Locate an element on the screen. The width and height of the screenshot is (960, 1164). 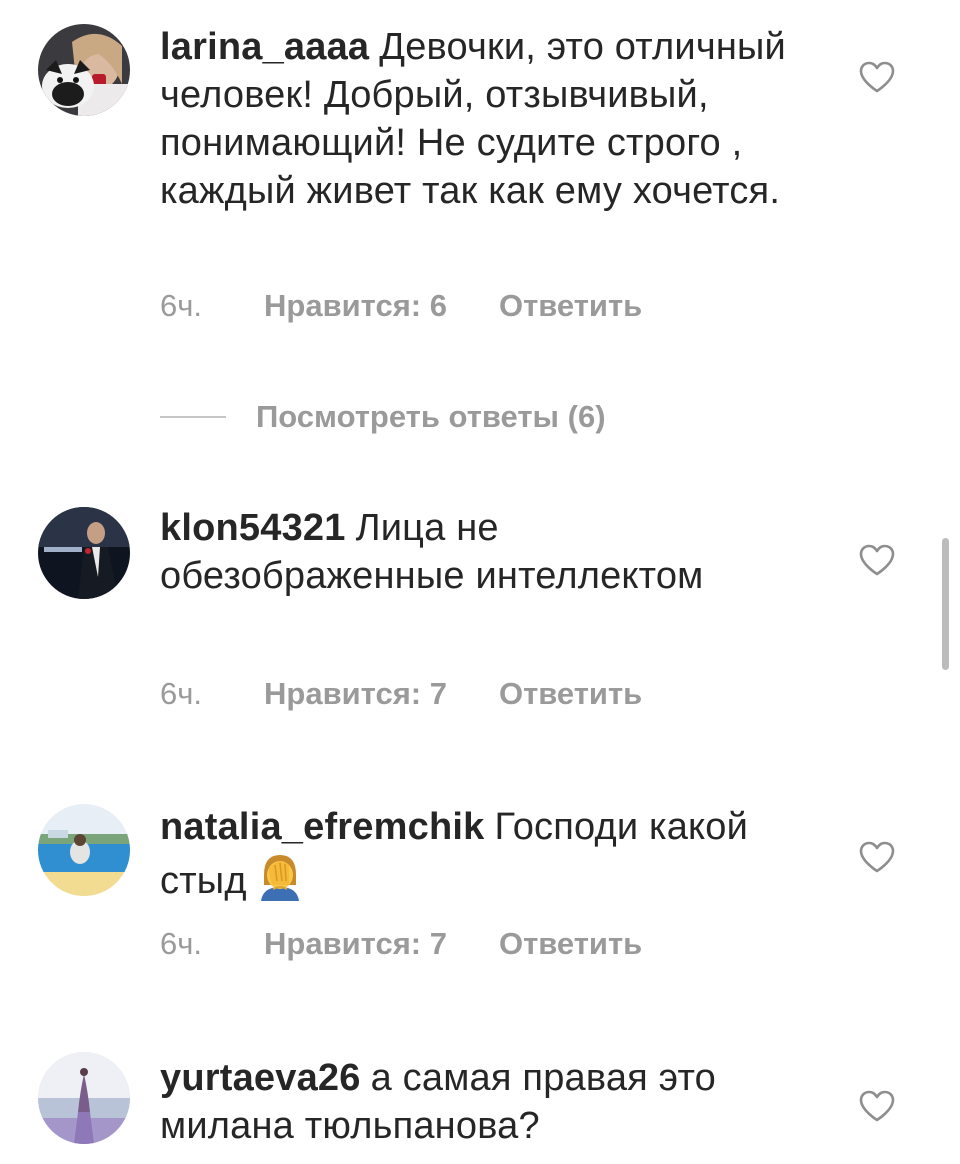
face-palm-emoji is located at coordinates (280, 882).